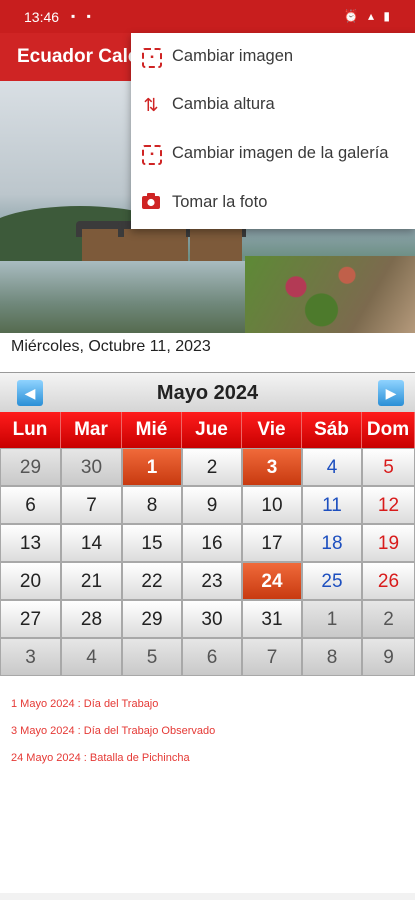  What do you see at coordinates (207, 896) in the screenshot?
I see `bottom-divider` at bounding box center [207, 896].